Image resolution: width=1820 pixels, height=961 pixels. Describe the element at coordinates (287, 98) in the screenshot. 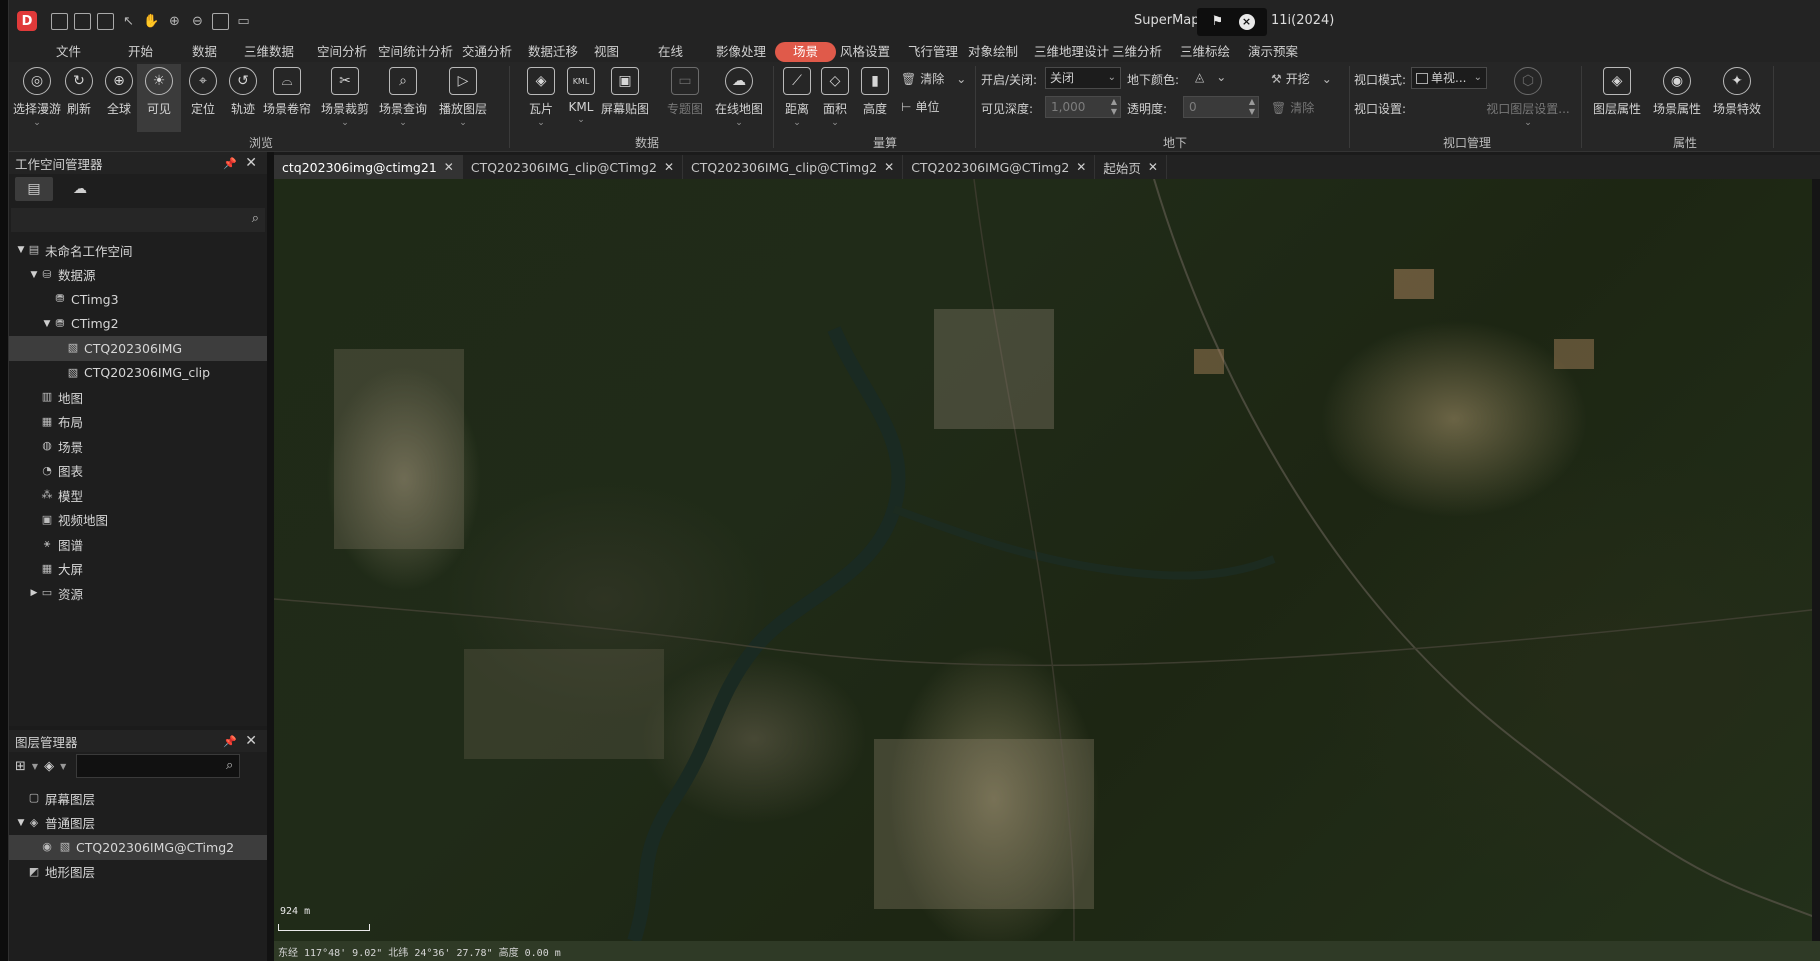

I see `scene-swipe-button: ⌓ 场景卷帘` at that location.